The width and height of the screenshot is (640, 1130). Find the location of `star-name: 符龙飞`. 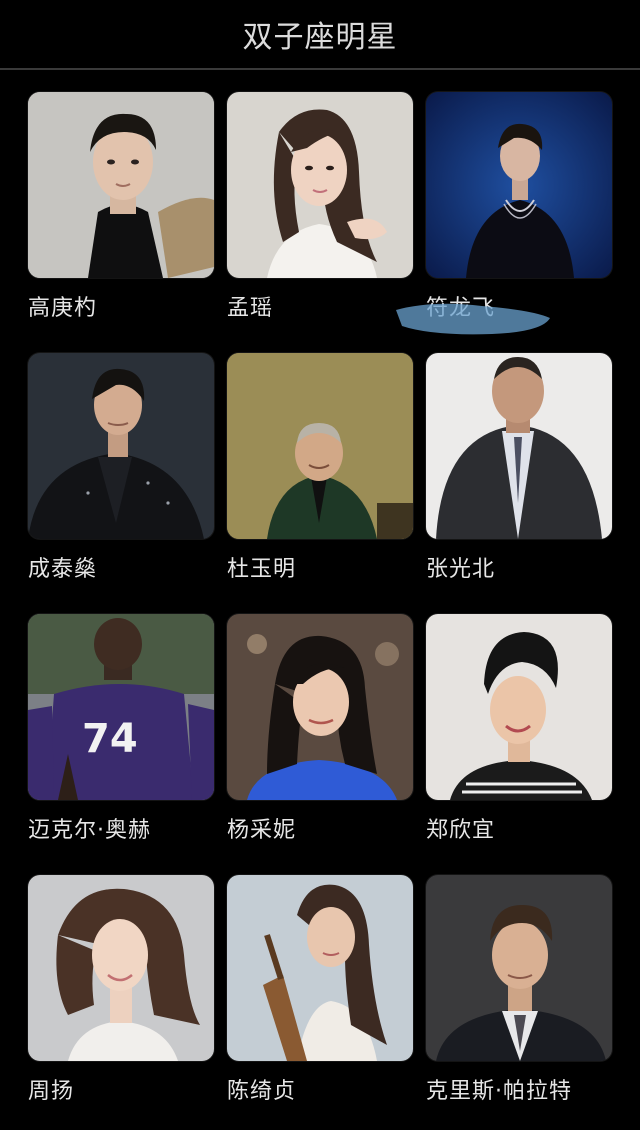

star-name: 符龙飞 is located at coordinates (460, 306).